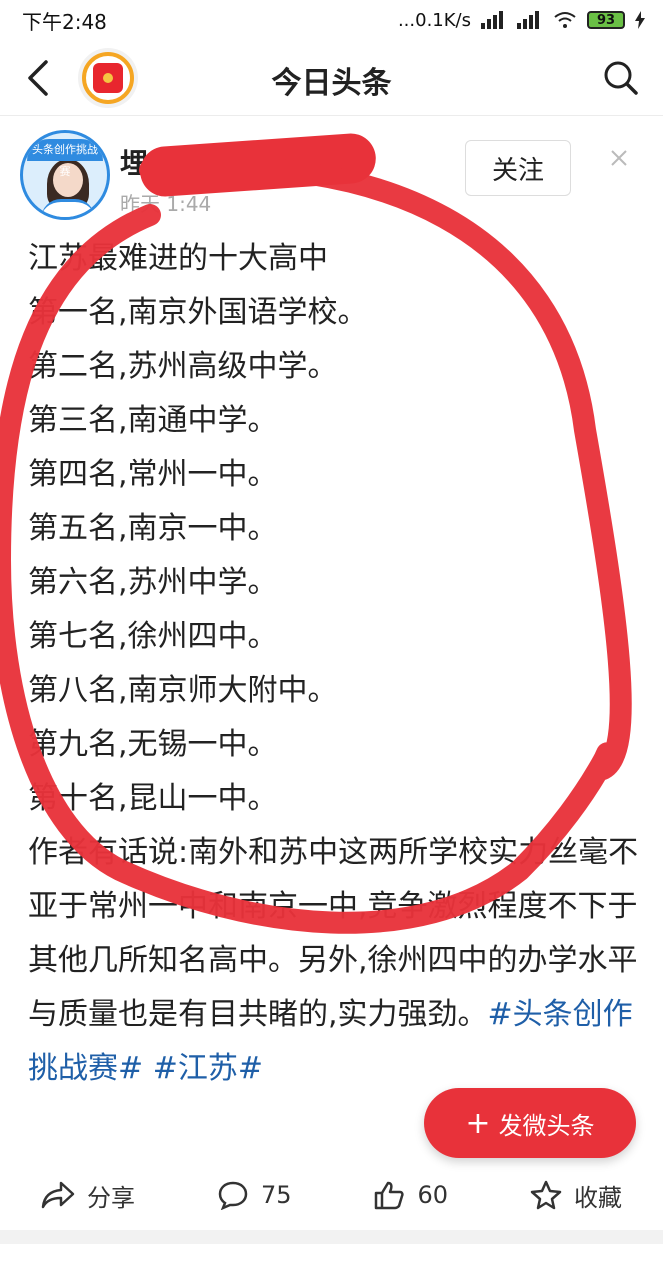 The height and width of the screenshot is (1280, 663). I want to click on avatar-badge: 头条创作挑战赛, so click(65, 158).